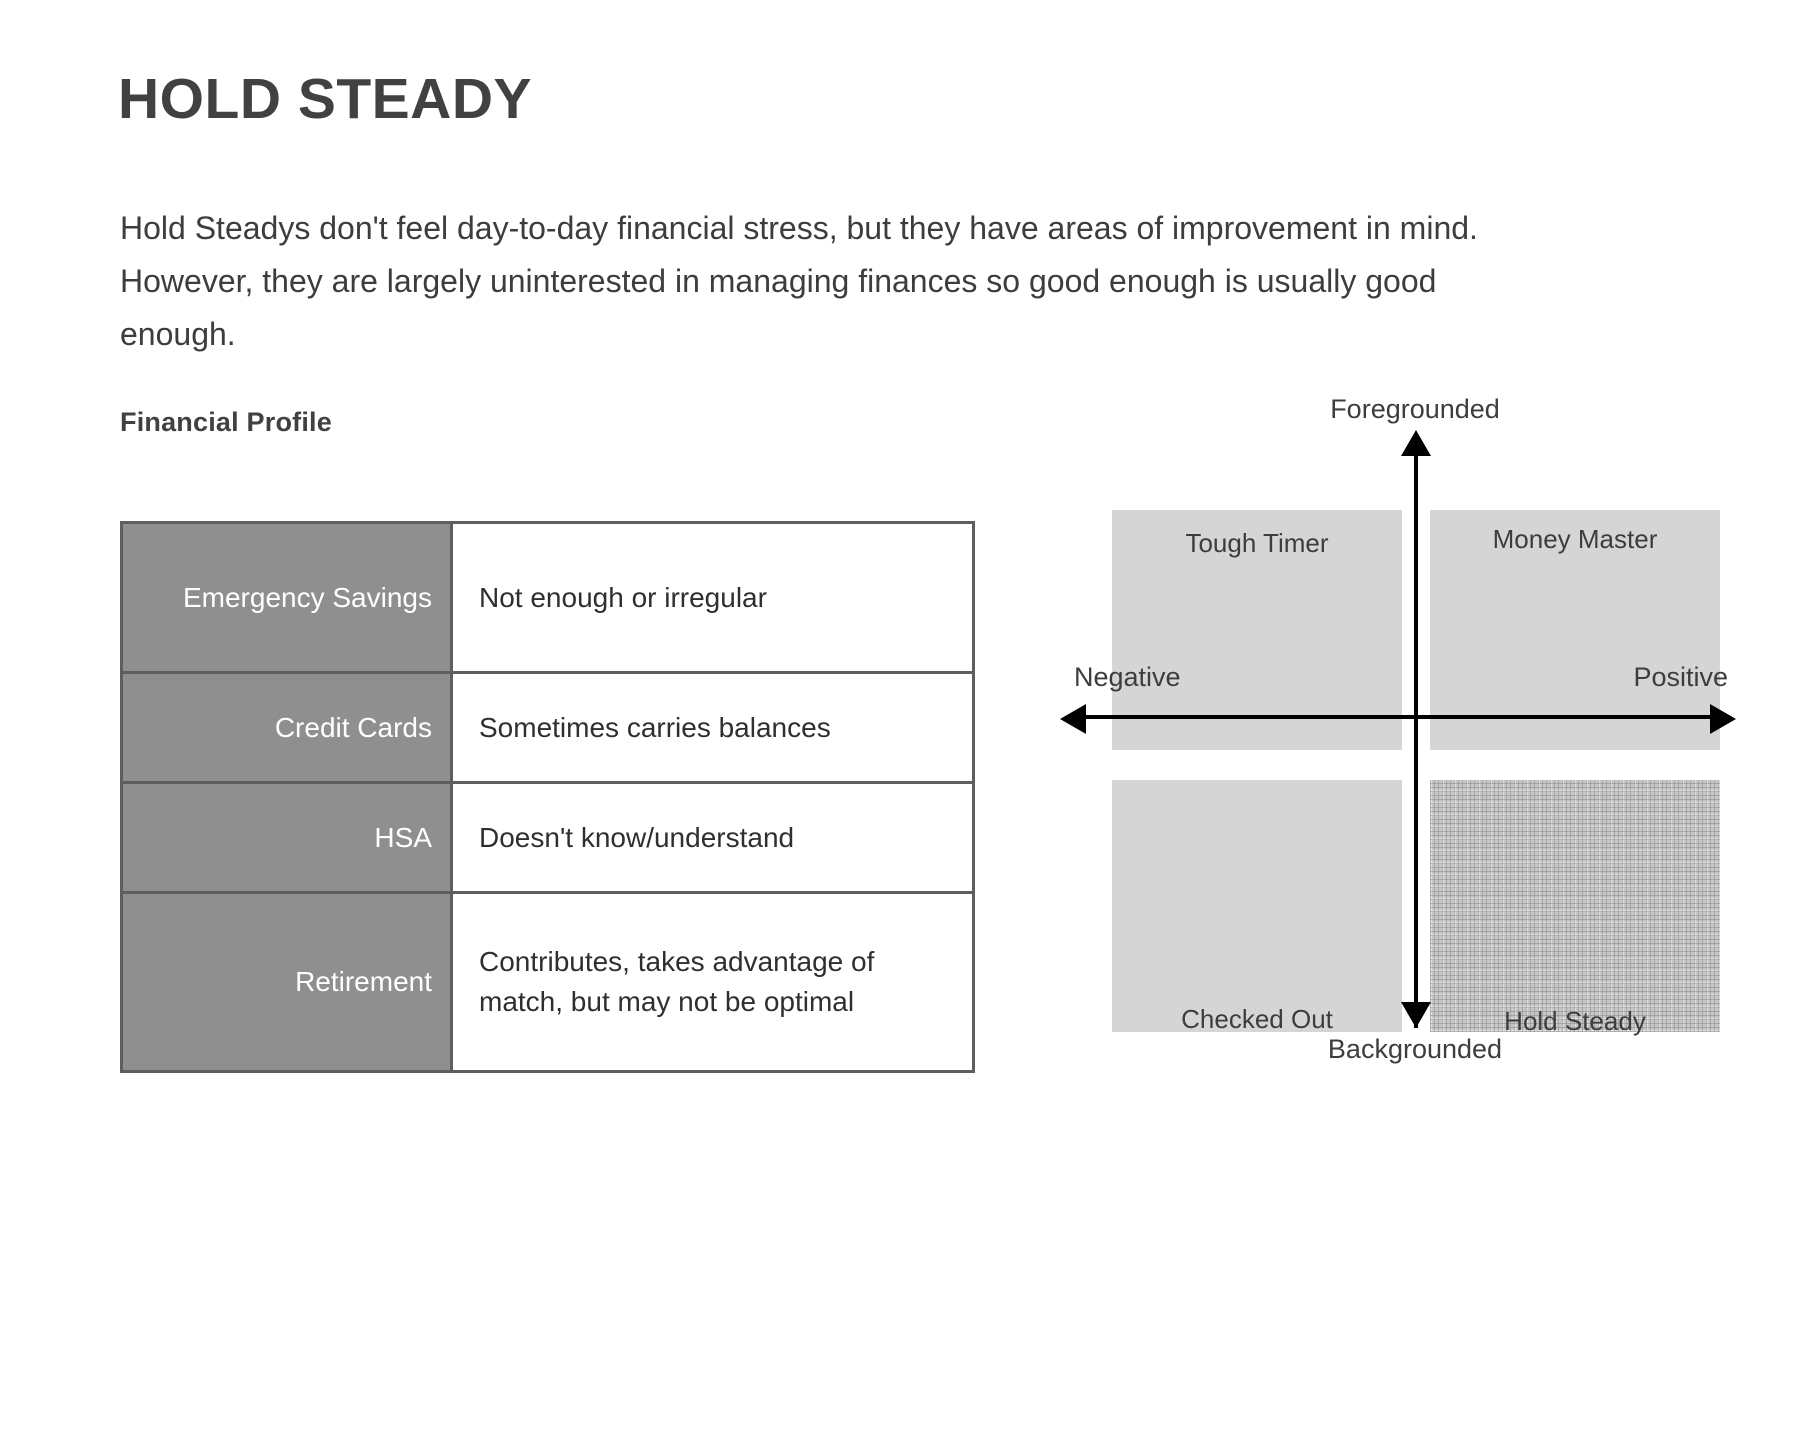 The height and width of the screenshot is (1446, 1800). I want to click on table-row-value: Not enough or irregular, so click(712, 597).